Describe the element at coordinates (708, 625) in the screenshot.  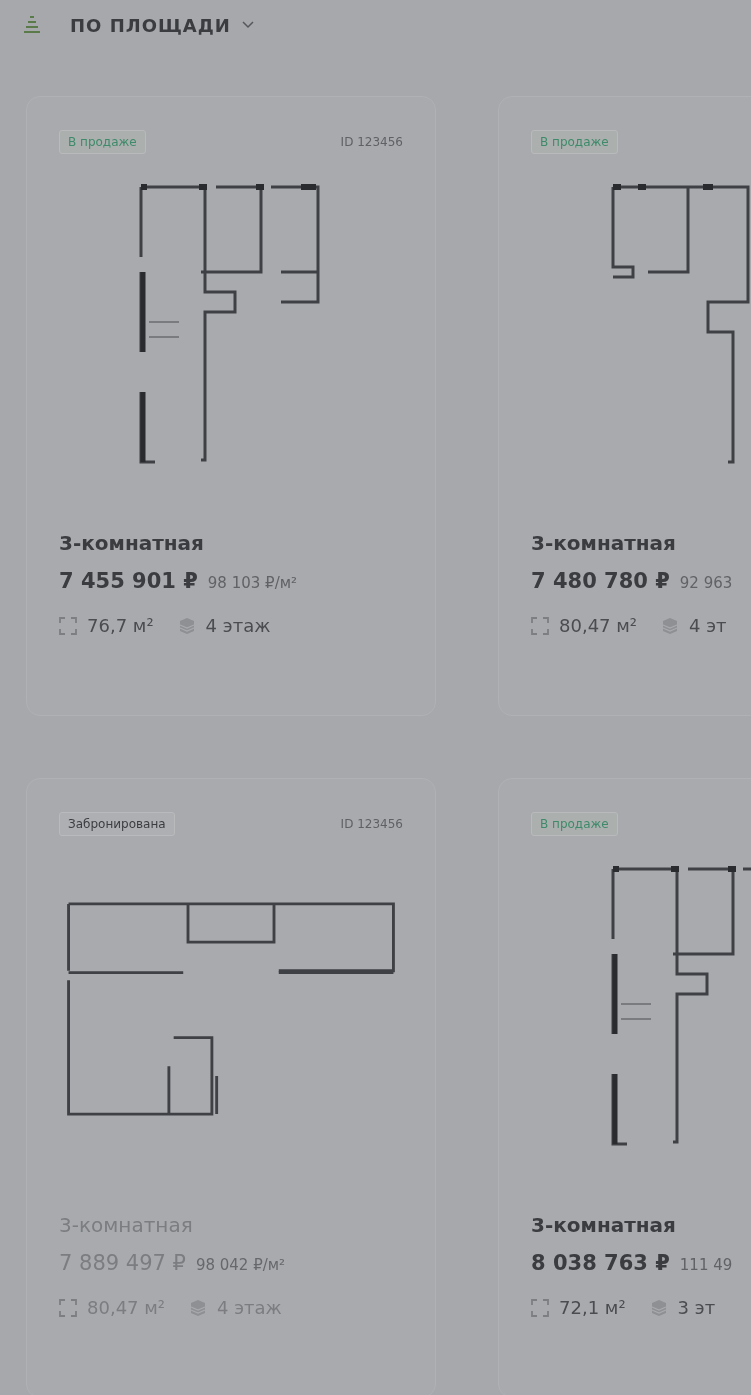
I see `floor-number: 4 эт` at that location.